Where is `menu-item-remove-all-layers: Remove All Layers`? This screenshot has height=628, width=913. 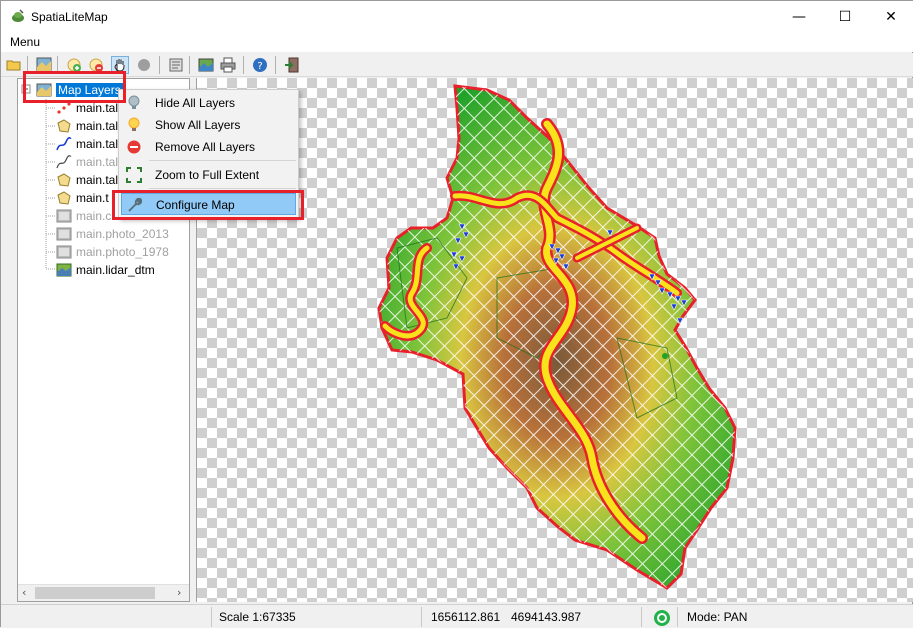 menu-item-remove-all-layers: Remove All Layers is located at coordinates (208, 147).